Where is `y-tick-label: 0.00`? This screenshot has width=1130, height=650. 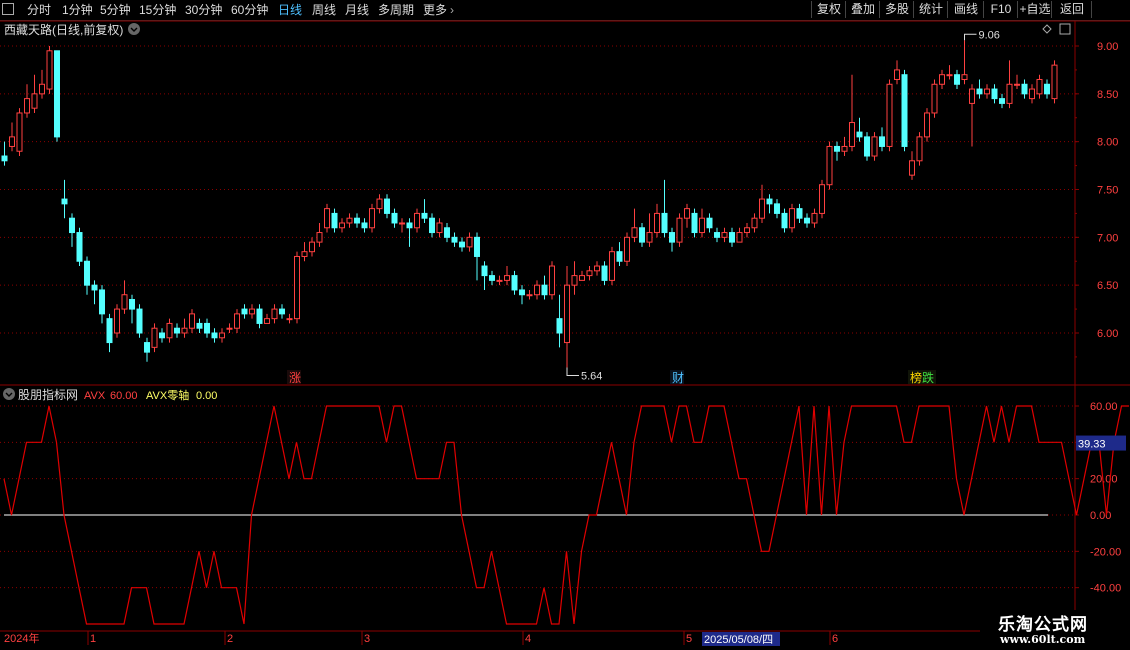
y-tick-label: 0.00 is located at coordinates (1100, 516).